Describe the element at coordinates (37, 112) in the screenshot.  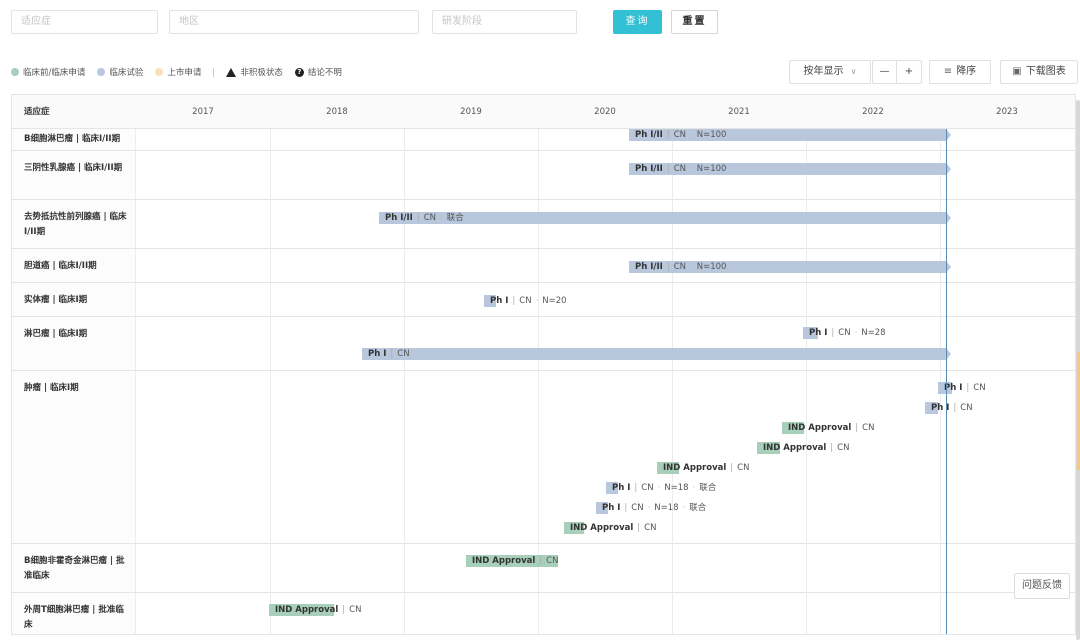
I see `indication-column-header: 适应症` at that location.